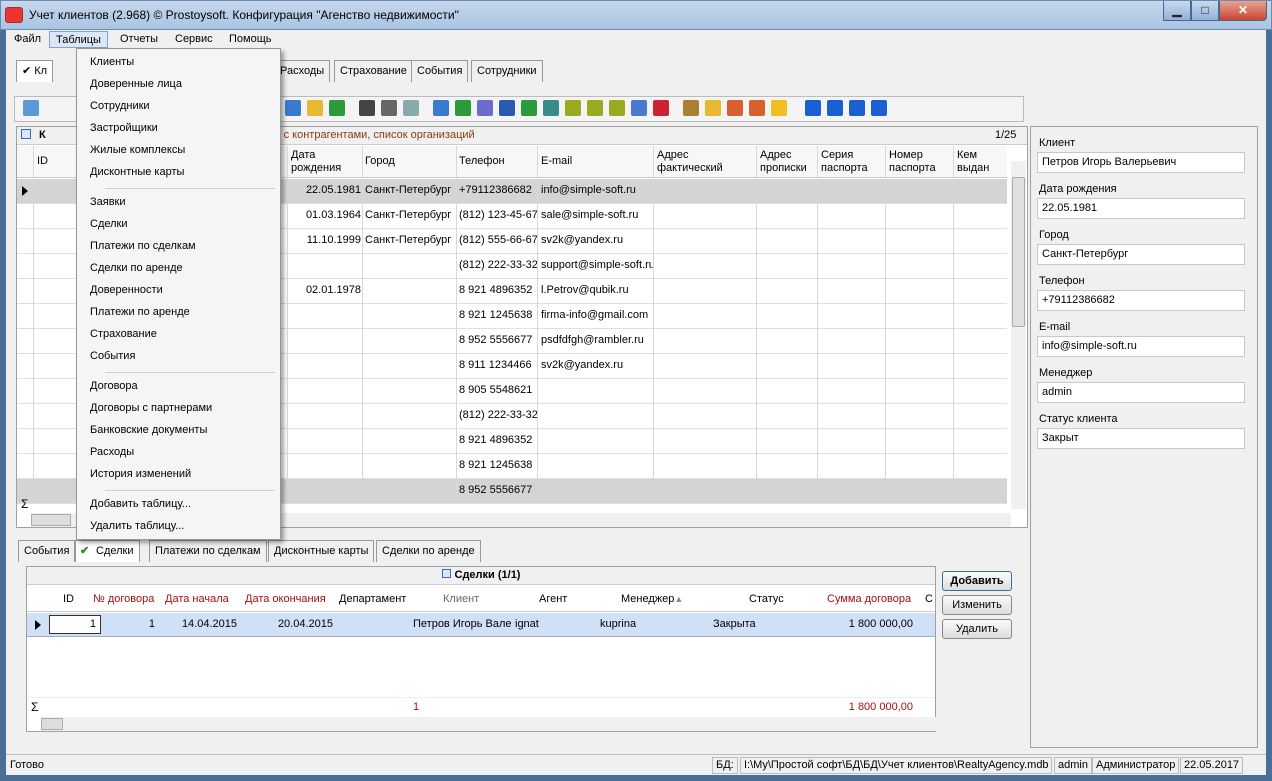  Describe the element at coordinates (285, 599) in the screenshot. I see `deals-header-end: Дата окончания` at that location.